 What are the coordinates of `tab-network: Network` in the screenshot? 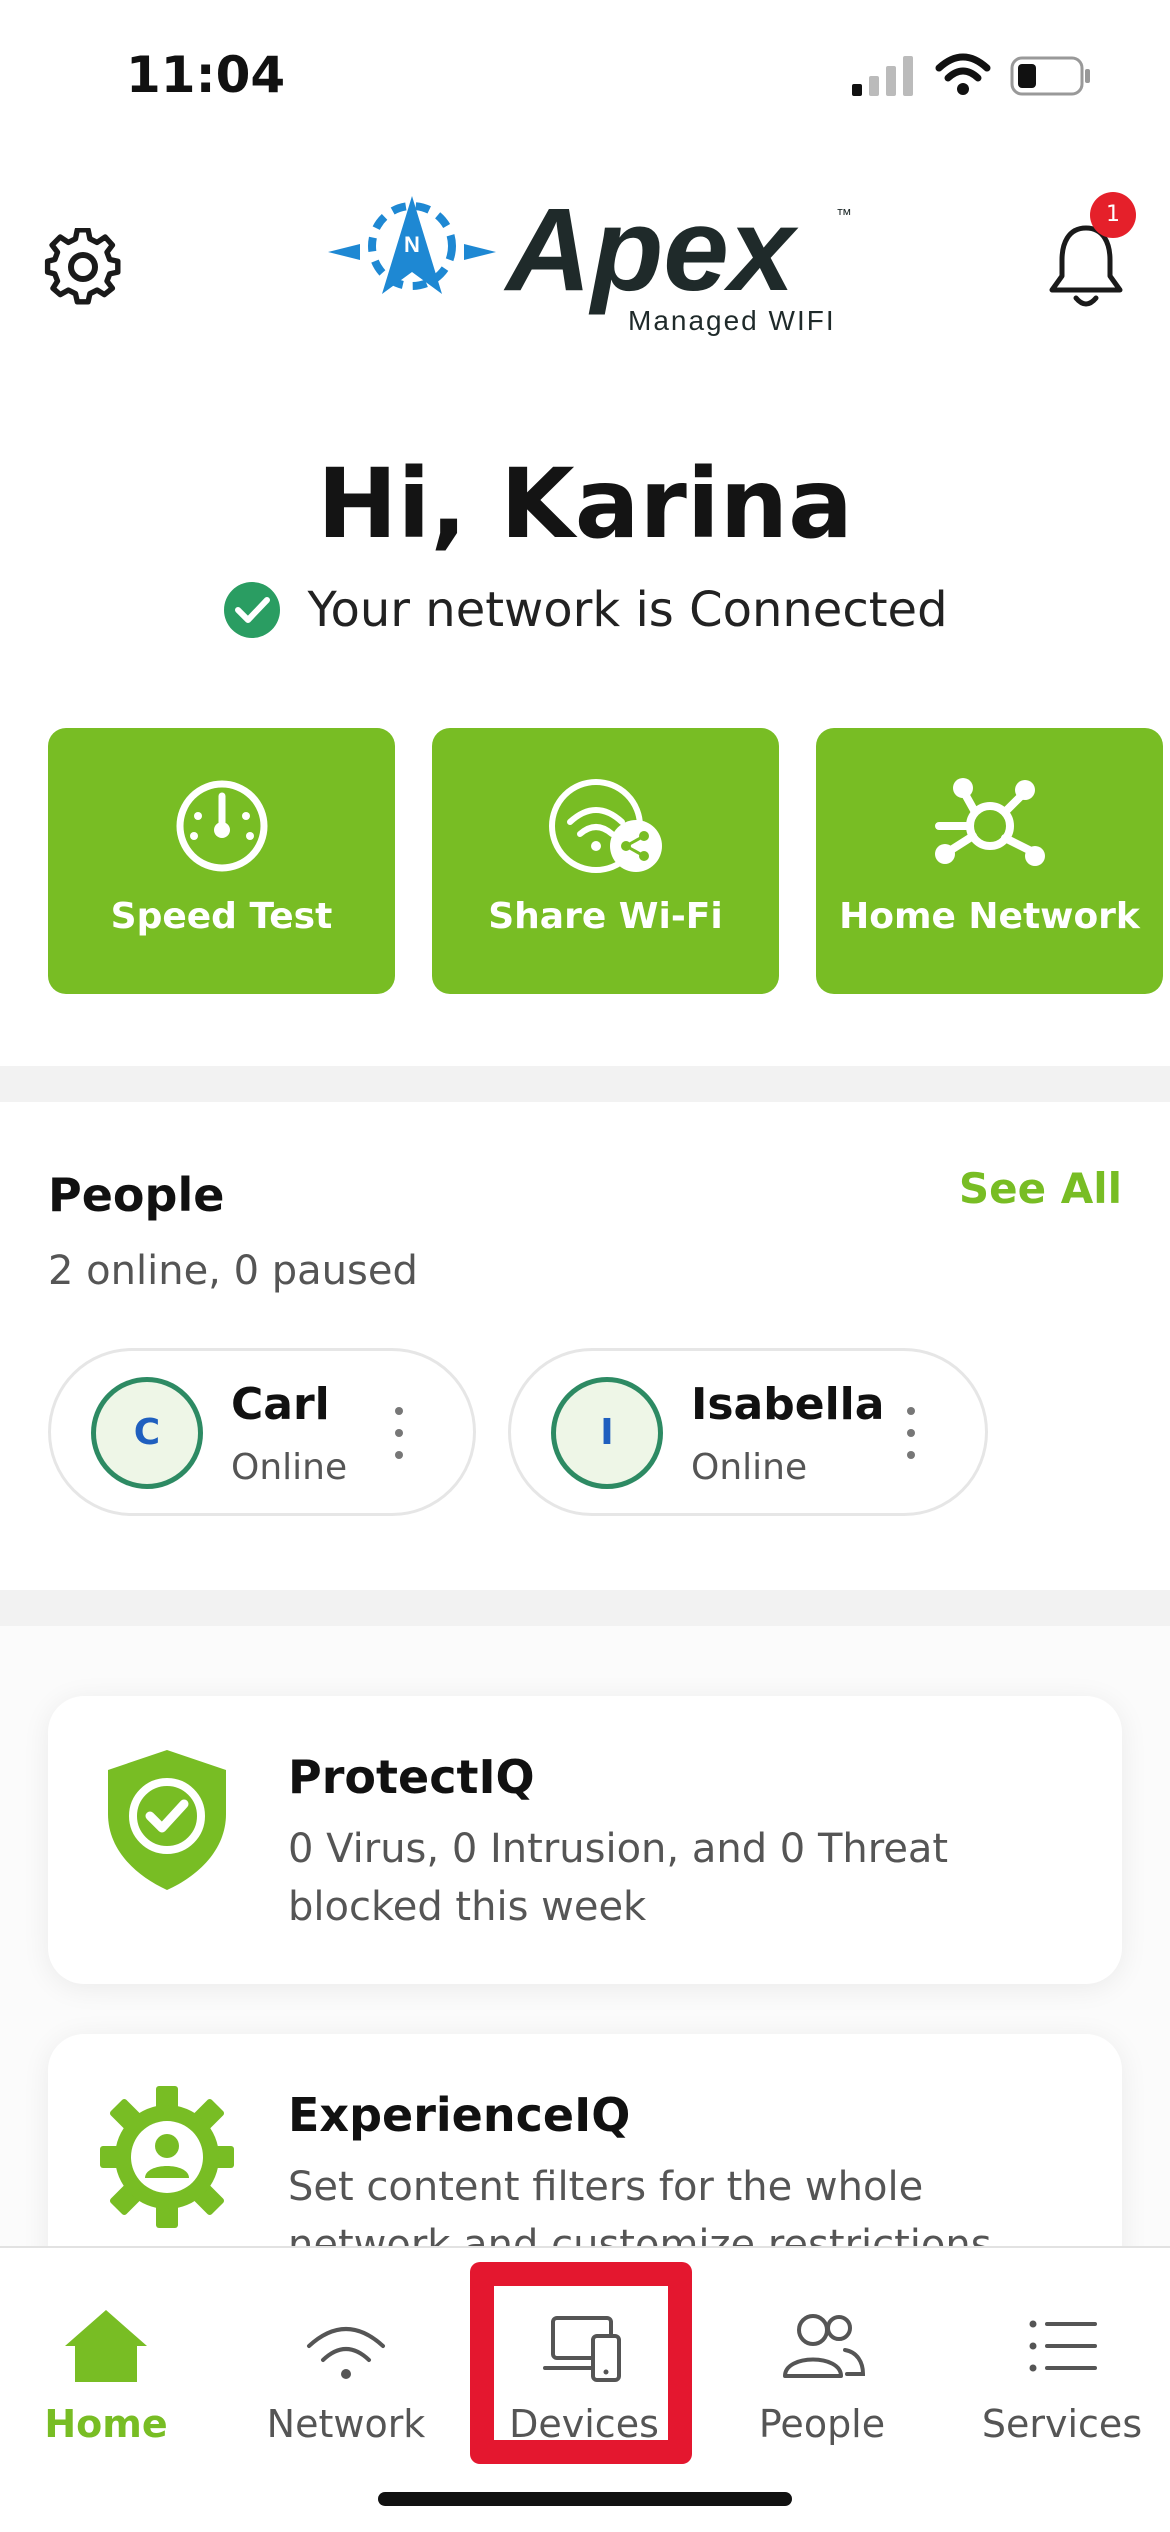 It's located at (346, 2391).